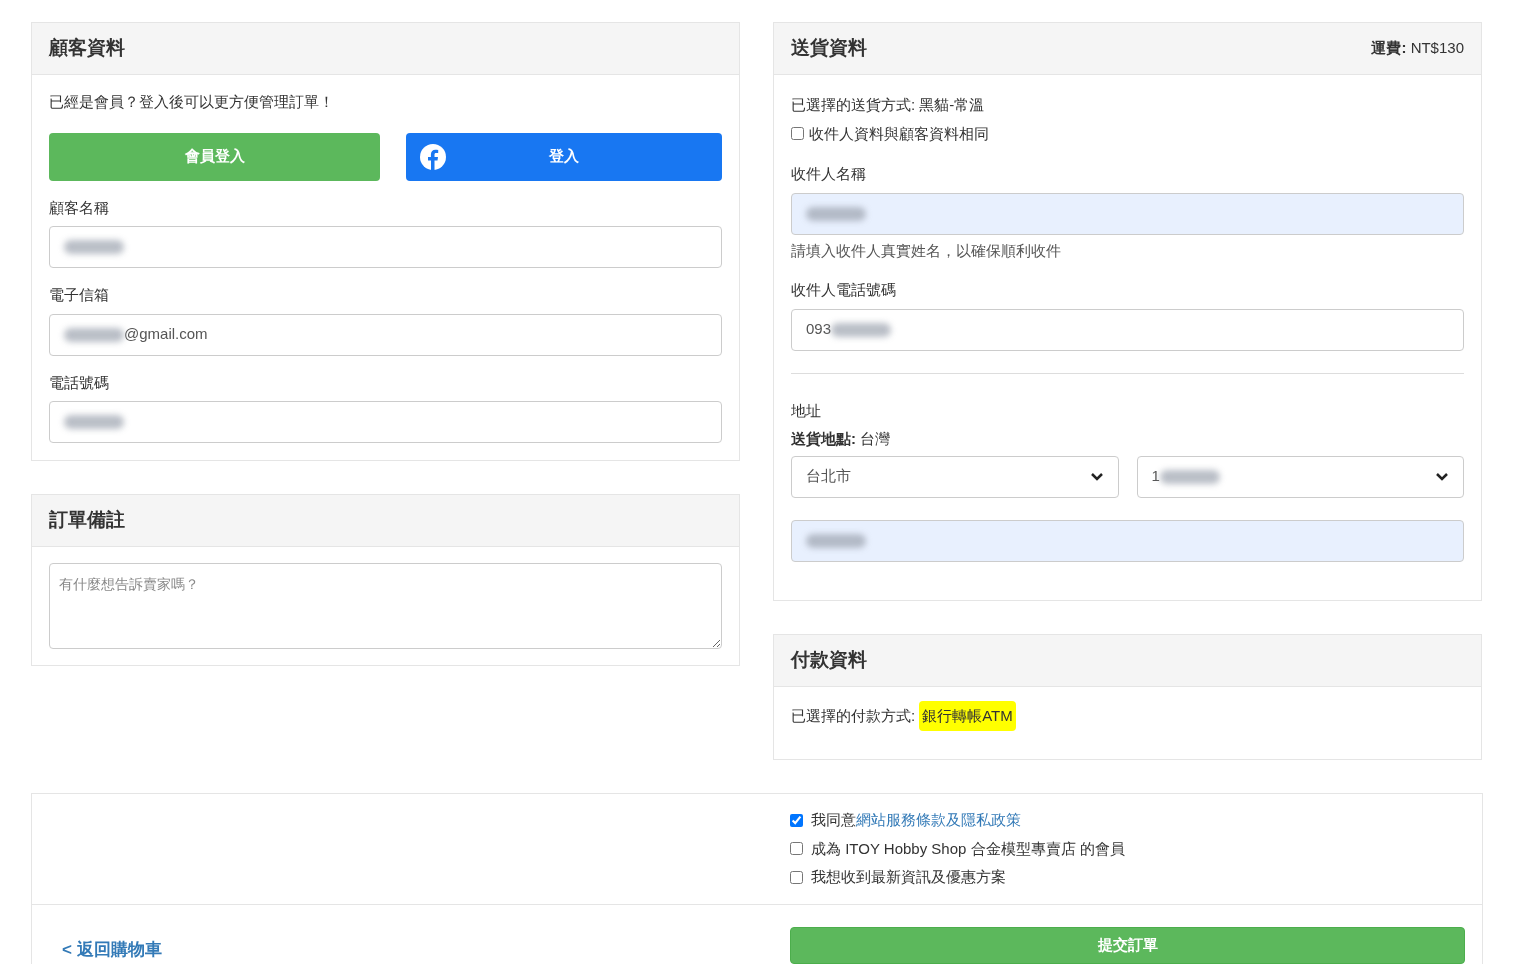  What do you see at coordinates (385, 334) in the screenshot?
I see `input-field: @gmail.com` at bounding box center [385, 334].